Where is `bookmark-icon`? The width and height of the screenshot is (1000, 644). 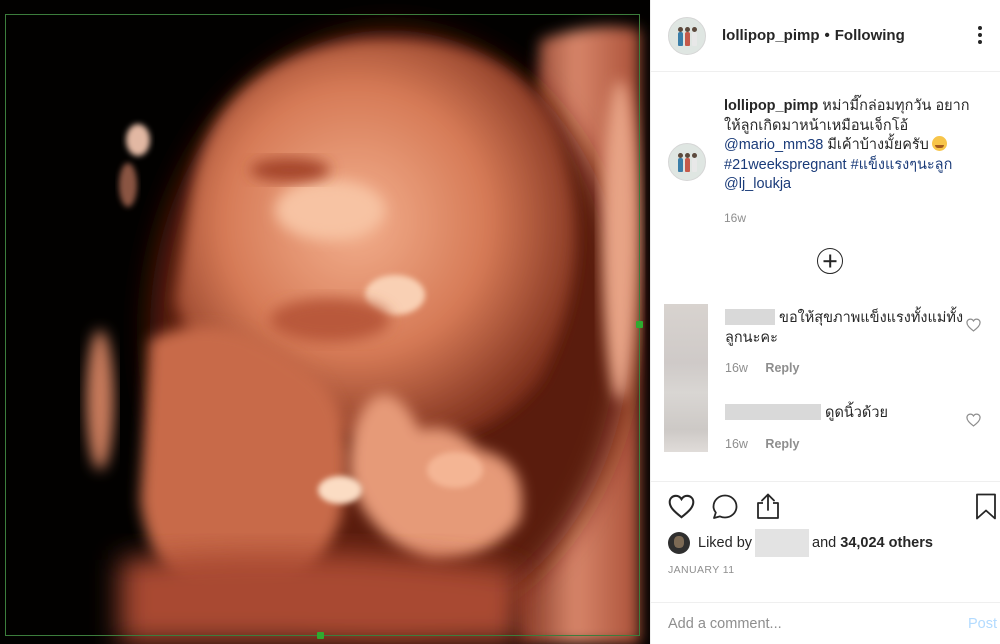 bookmark-icon is located at coordinates (986, 506).